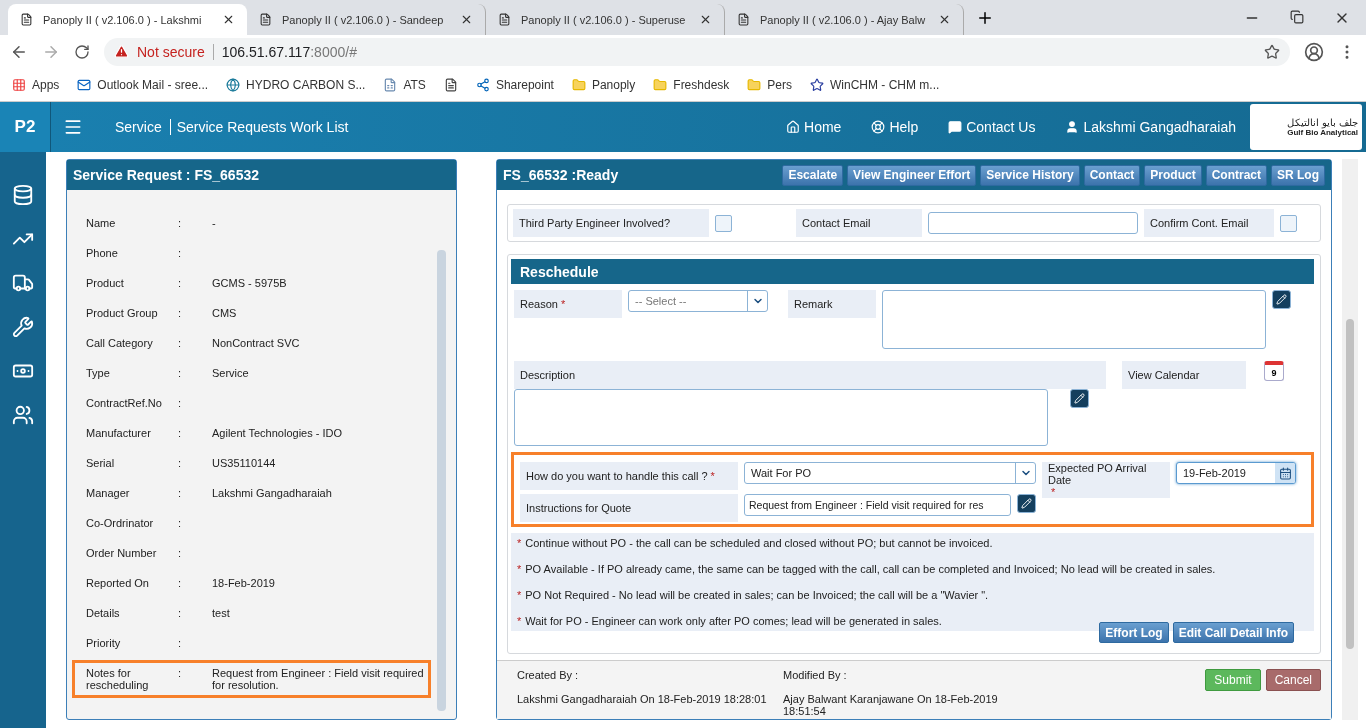 The image size is (1366, 728). What do you see at coordinates (1033, 223) in the screenshot?
I see `email-field` at bounding box center [1033, 223].